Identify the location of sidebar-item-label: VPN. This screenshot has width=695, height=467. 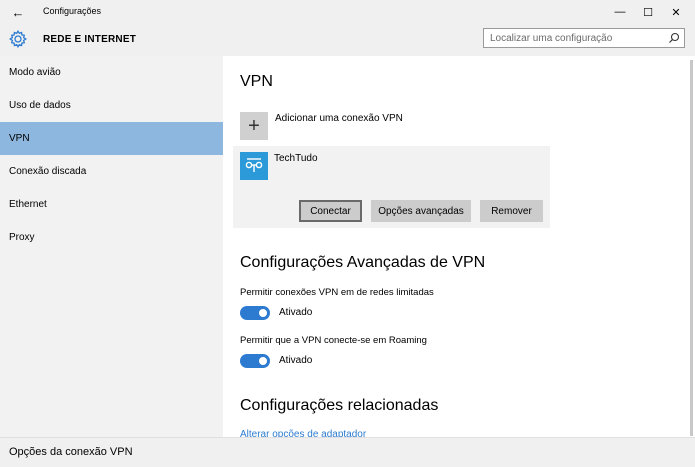
(19, 138).